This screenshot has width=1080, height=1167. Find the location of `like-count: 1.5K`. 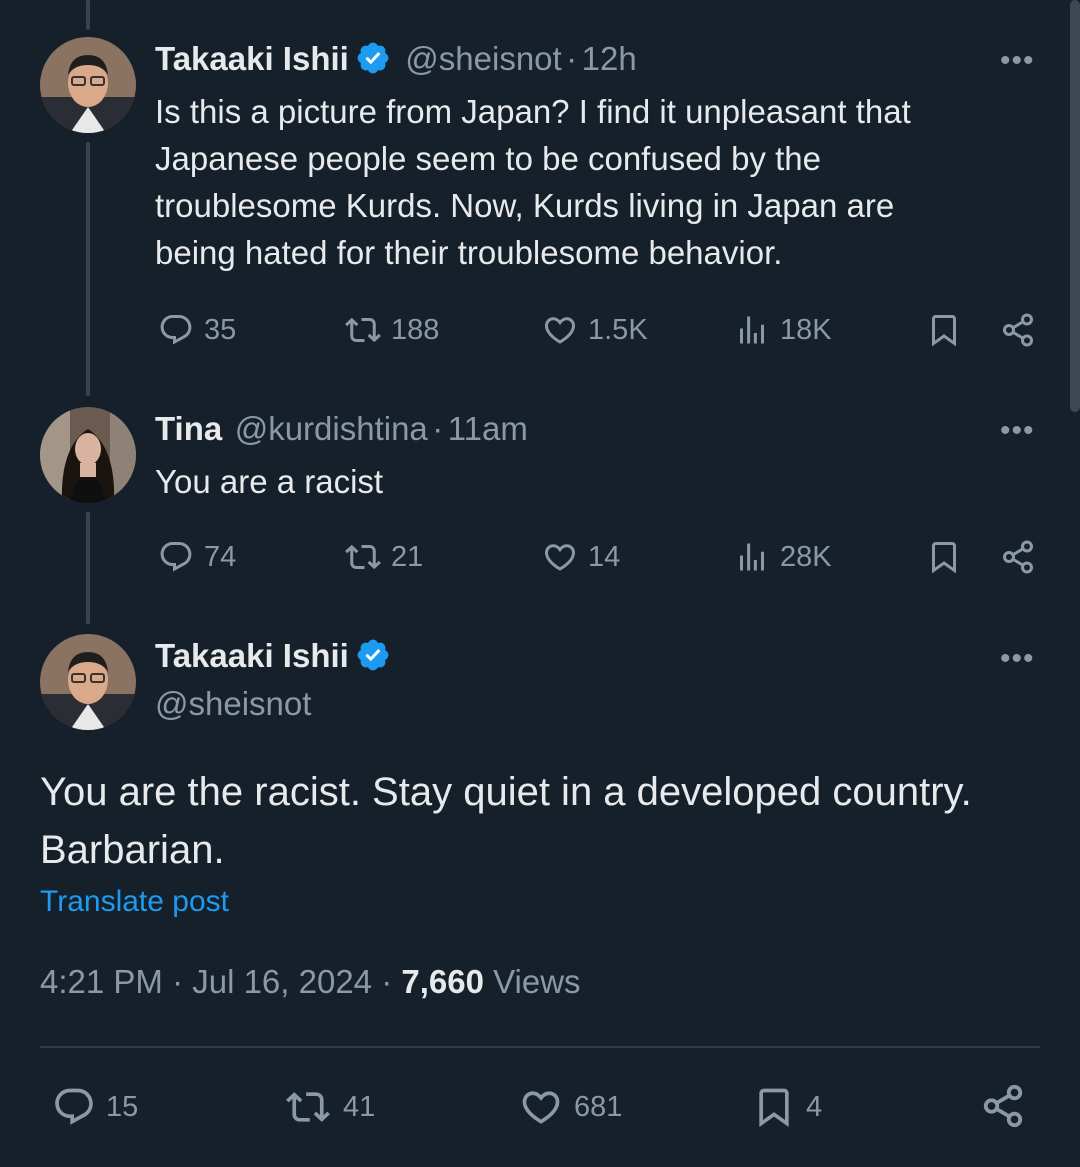

like-count: 1.5K is located at coordinates (618, 329).